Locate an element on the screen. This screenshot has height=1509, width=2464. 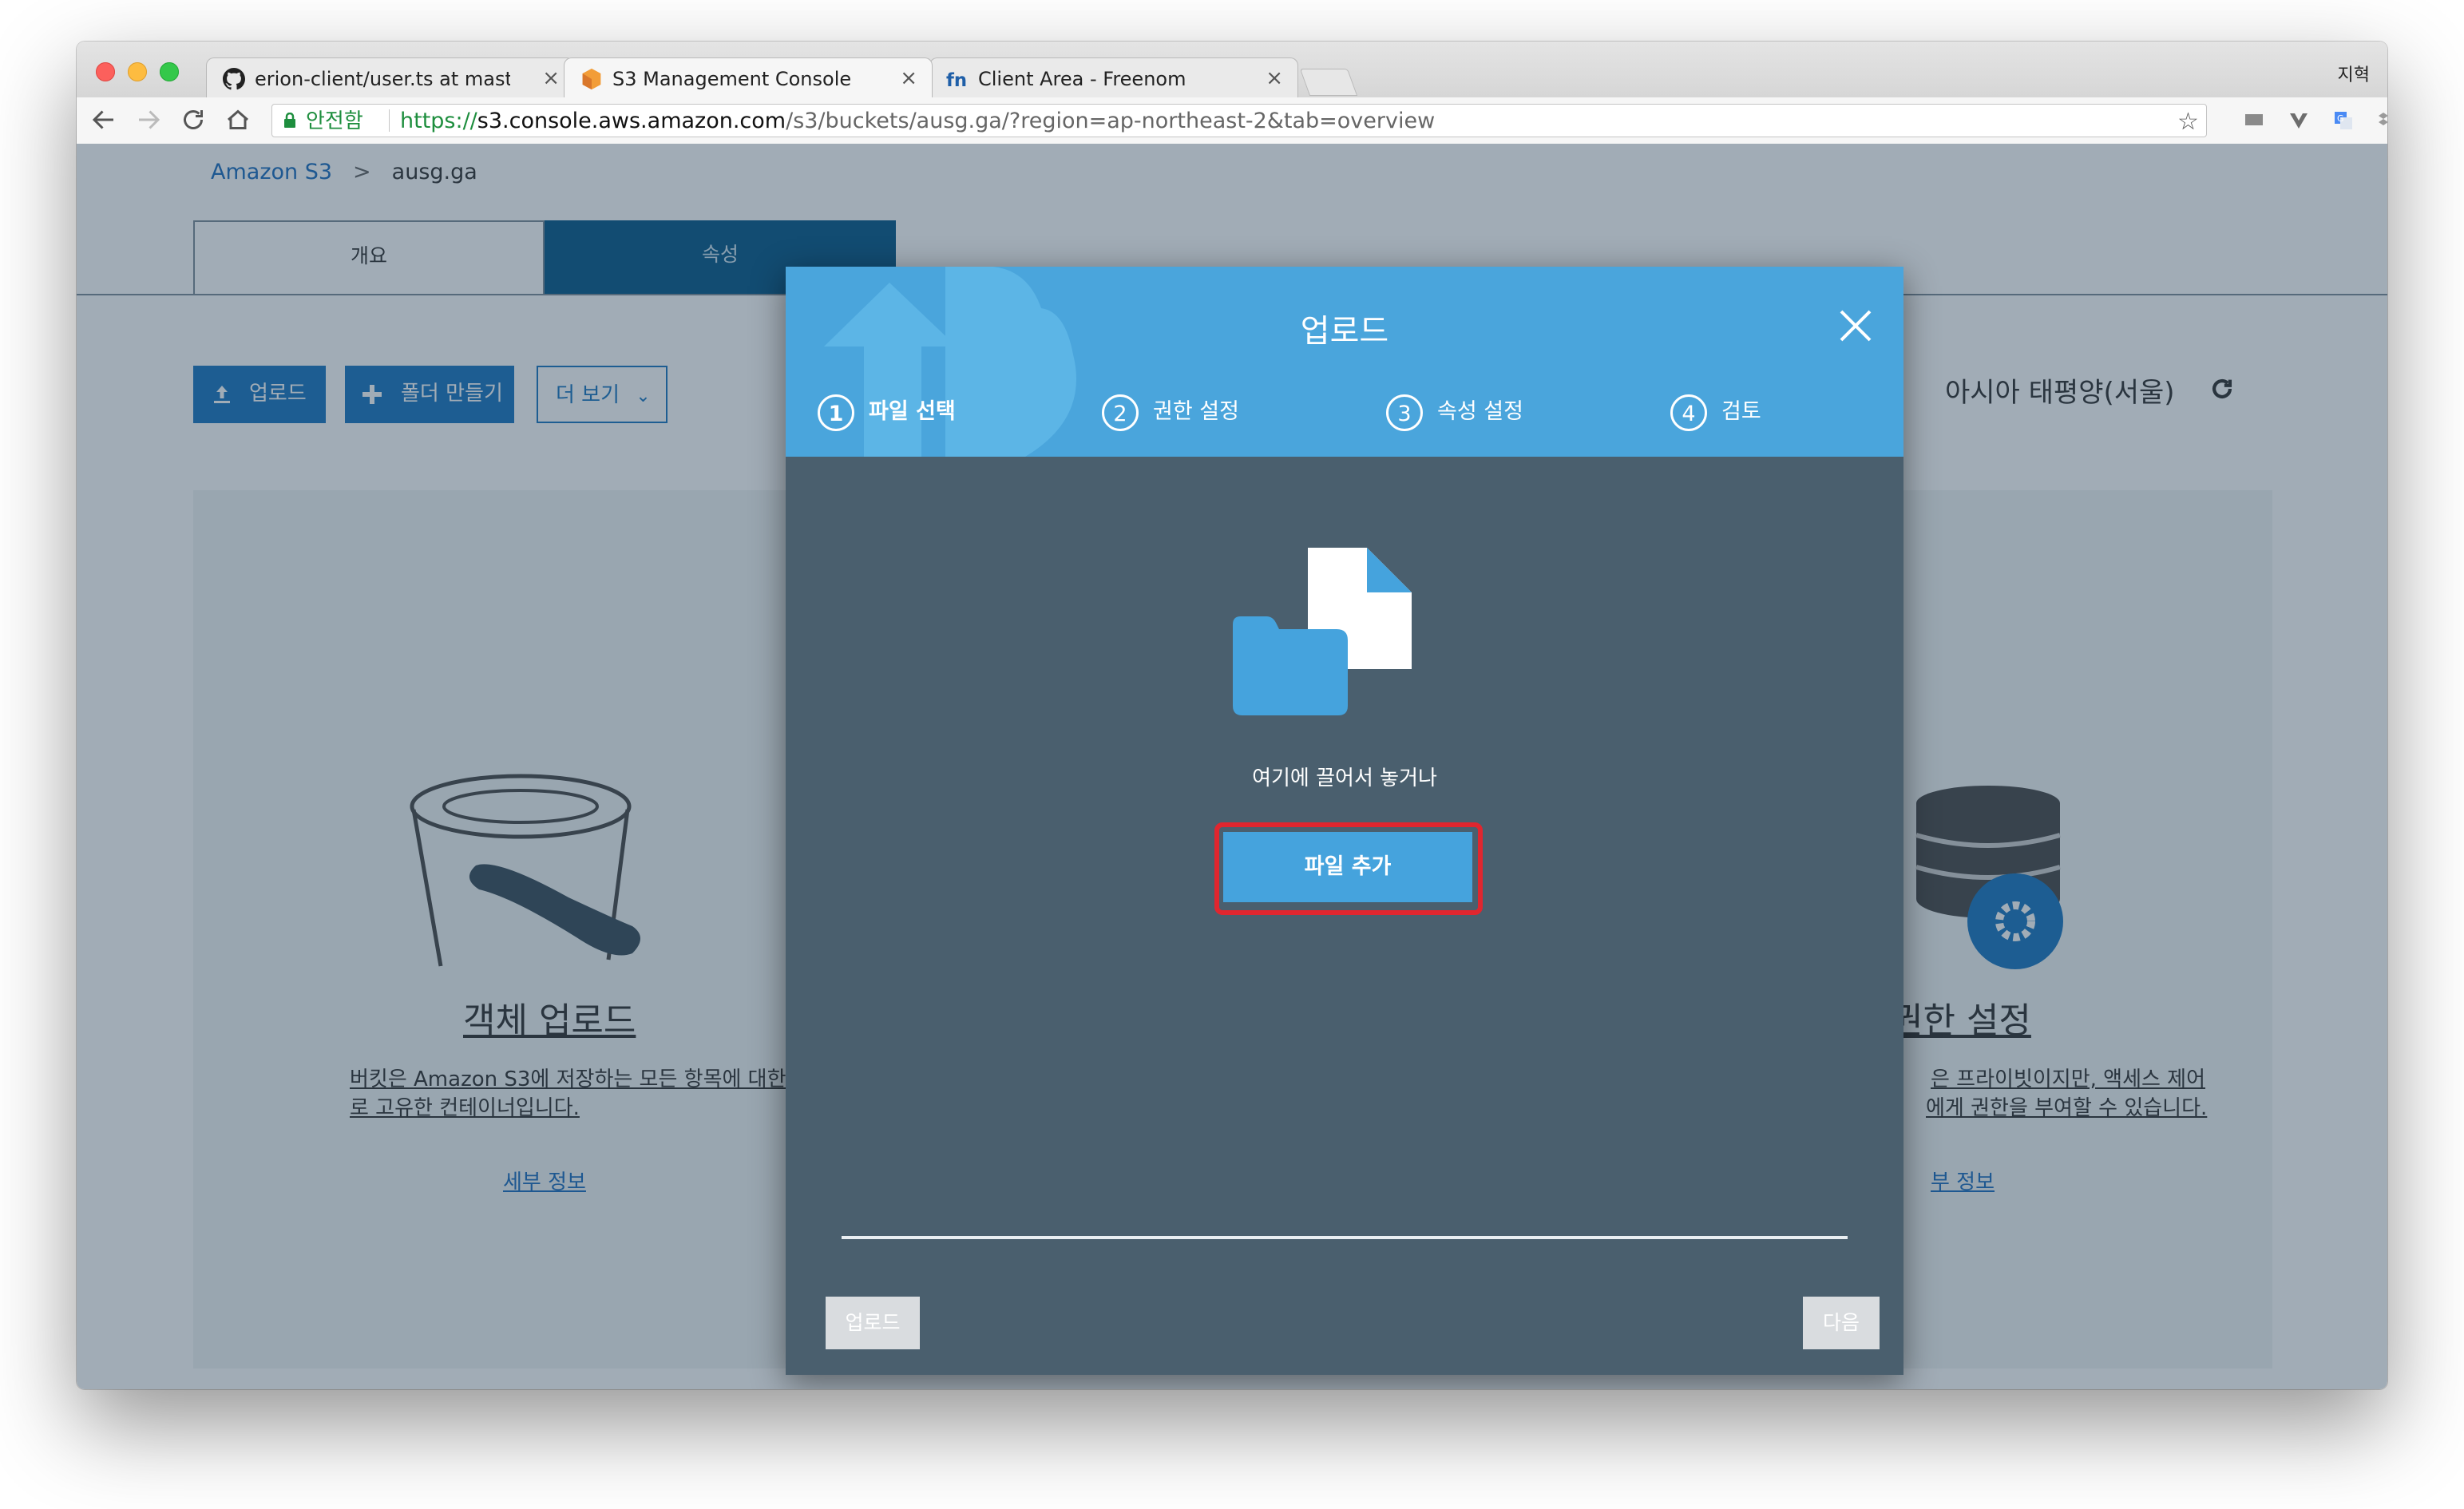
browser-tab-freenom: fn Client Area - Freenom × is located at coordinates (1113, 77).